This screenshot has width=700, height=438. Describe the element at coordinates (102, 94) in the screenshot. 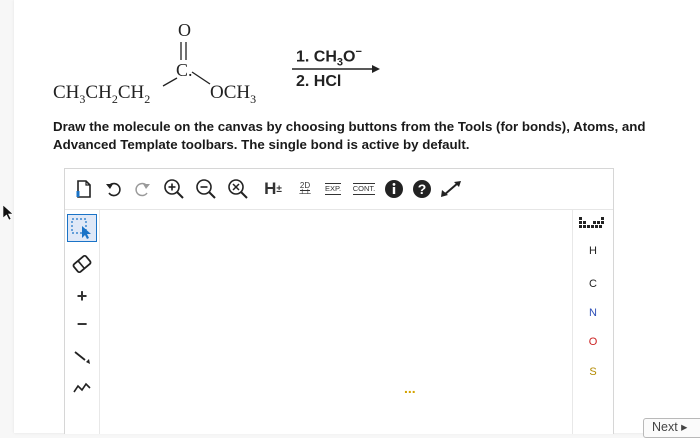

I see `propyl-group: CH3CH2CH2` at that location.